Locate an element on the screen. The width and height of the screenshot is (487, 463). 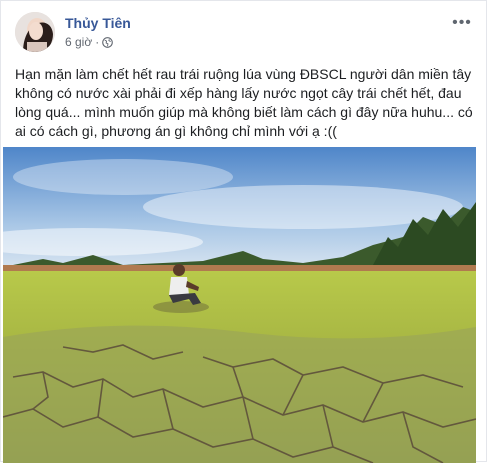
avatar-image is located at coordinates (35, 32).